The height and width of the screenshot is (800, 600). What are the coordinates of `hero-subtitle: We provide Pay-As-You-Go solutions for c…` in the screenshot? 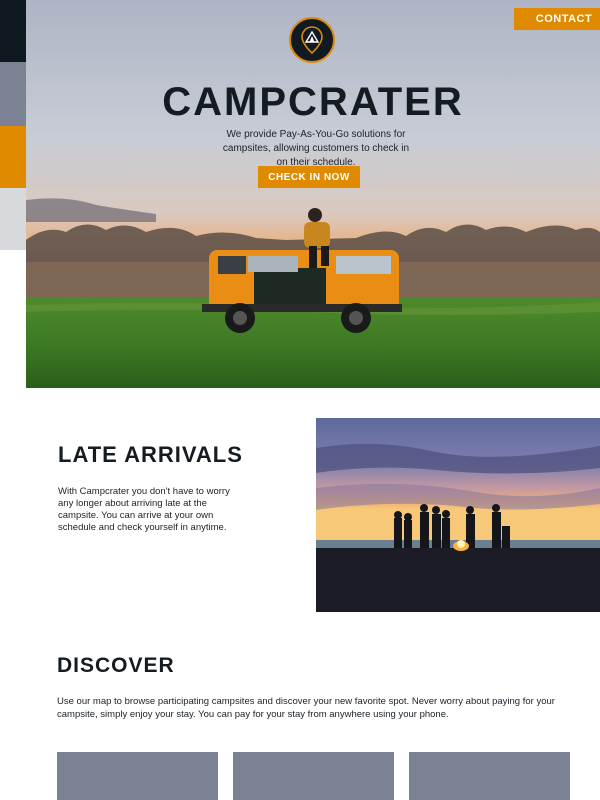 It's located at (316, 148).